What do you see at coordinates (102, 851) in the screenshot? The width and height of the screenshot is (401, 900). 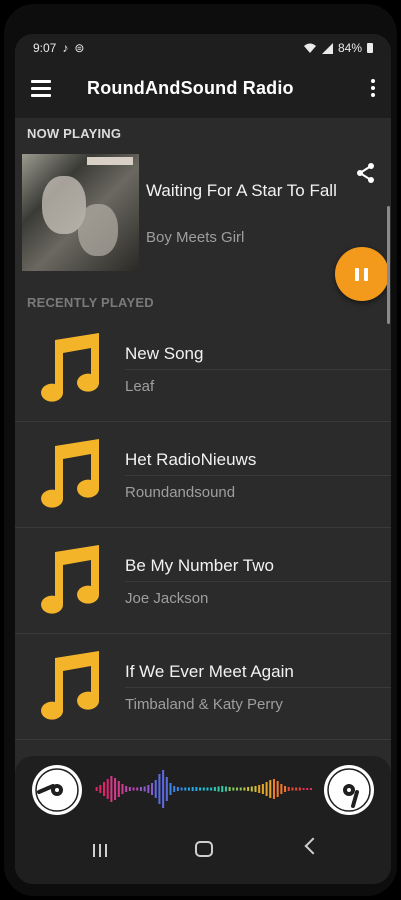 I see `nav-recents-icon` at bounding box center [102, 851].